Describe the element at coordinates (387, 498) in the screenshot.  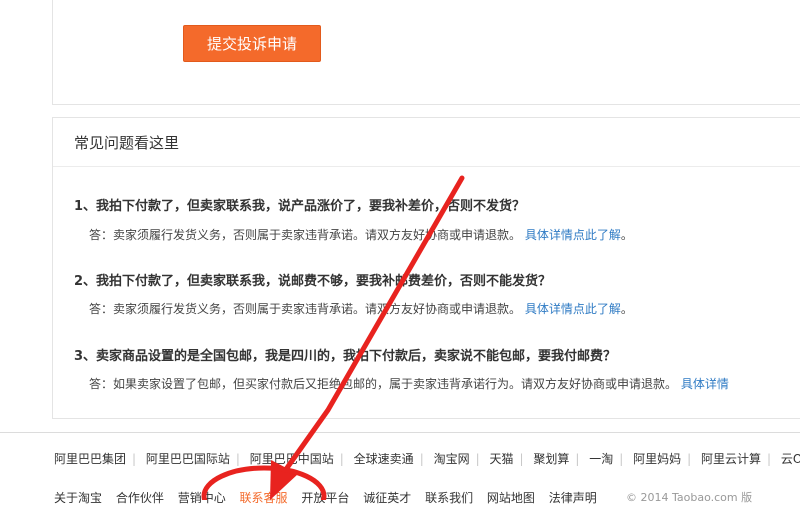
I see `footer-link: 诚征英才` at that location.